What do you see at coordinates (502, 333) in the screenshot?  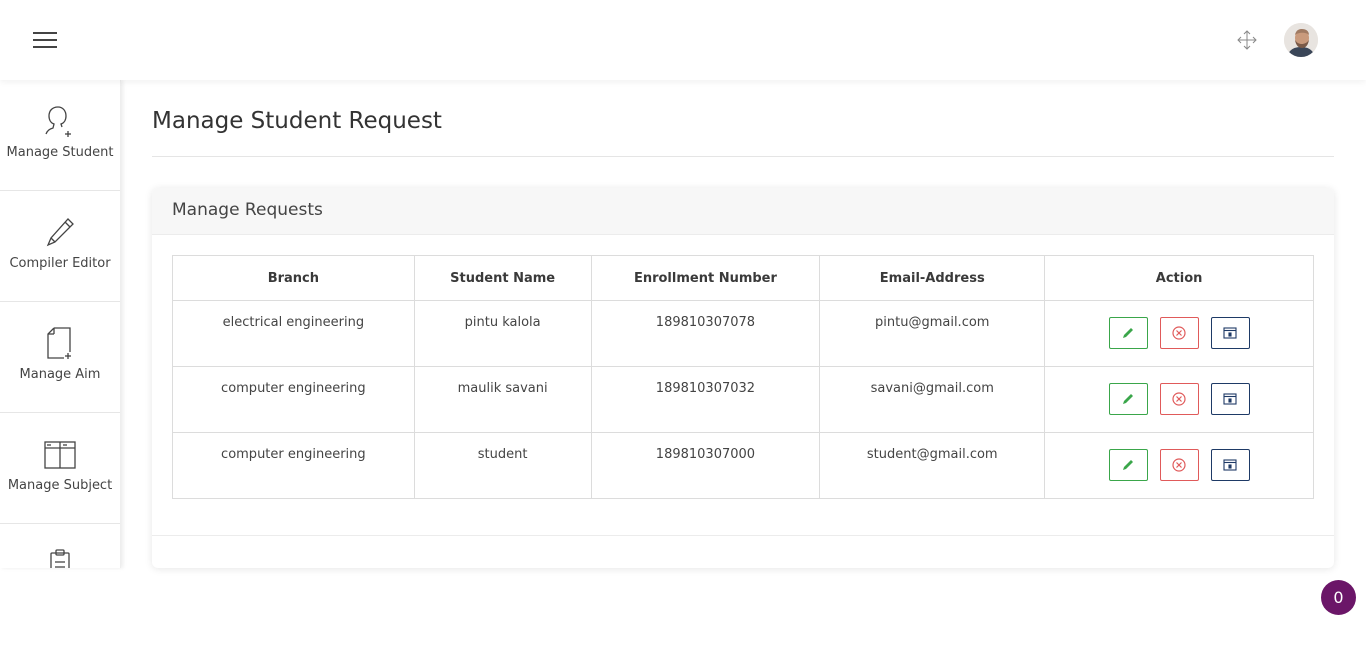 I see `cell-student-name: pintu kalola` at bounding box center [502, 333].